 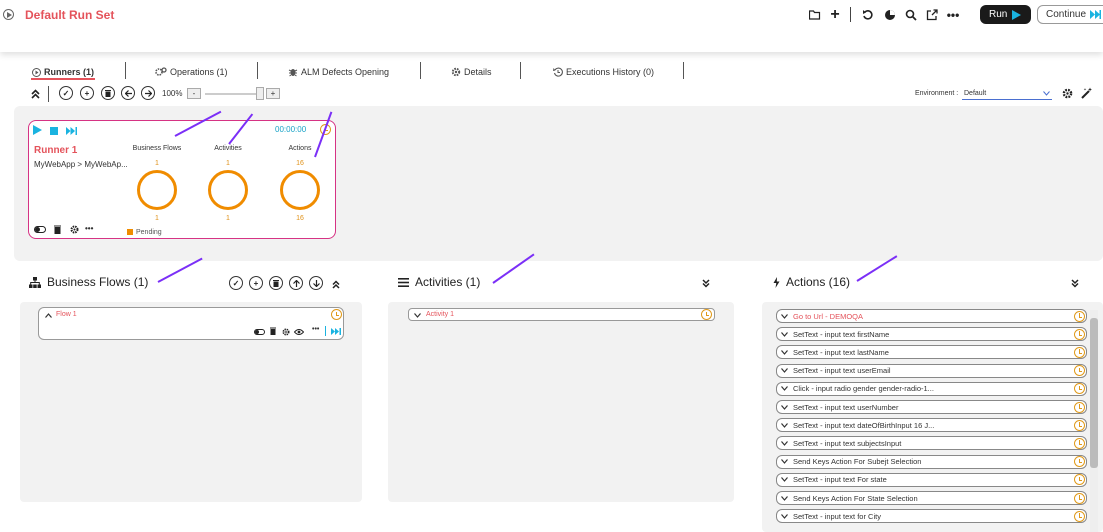 I want to click on runner-more-icon: •••, so click(x=89, y=228).